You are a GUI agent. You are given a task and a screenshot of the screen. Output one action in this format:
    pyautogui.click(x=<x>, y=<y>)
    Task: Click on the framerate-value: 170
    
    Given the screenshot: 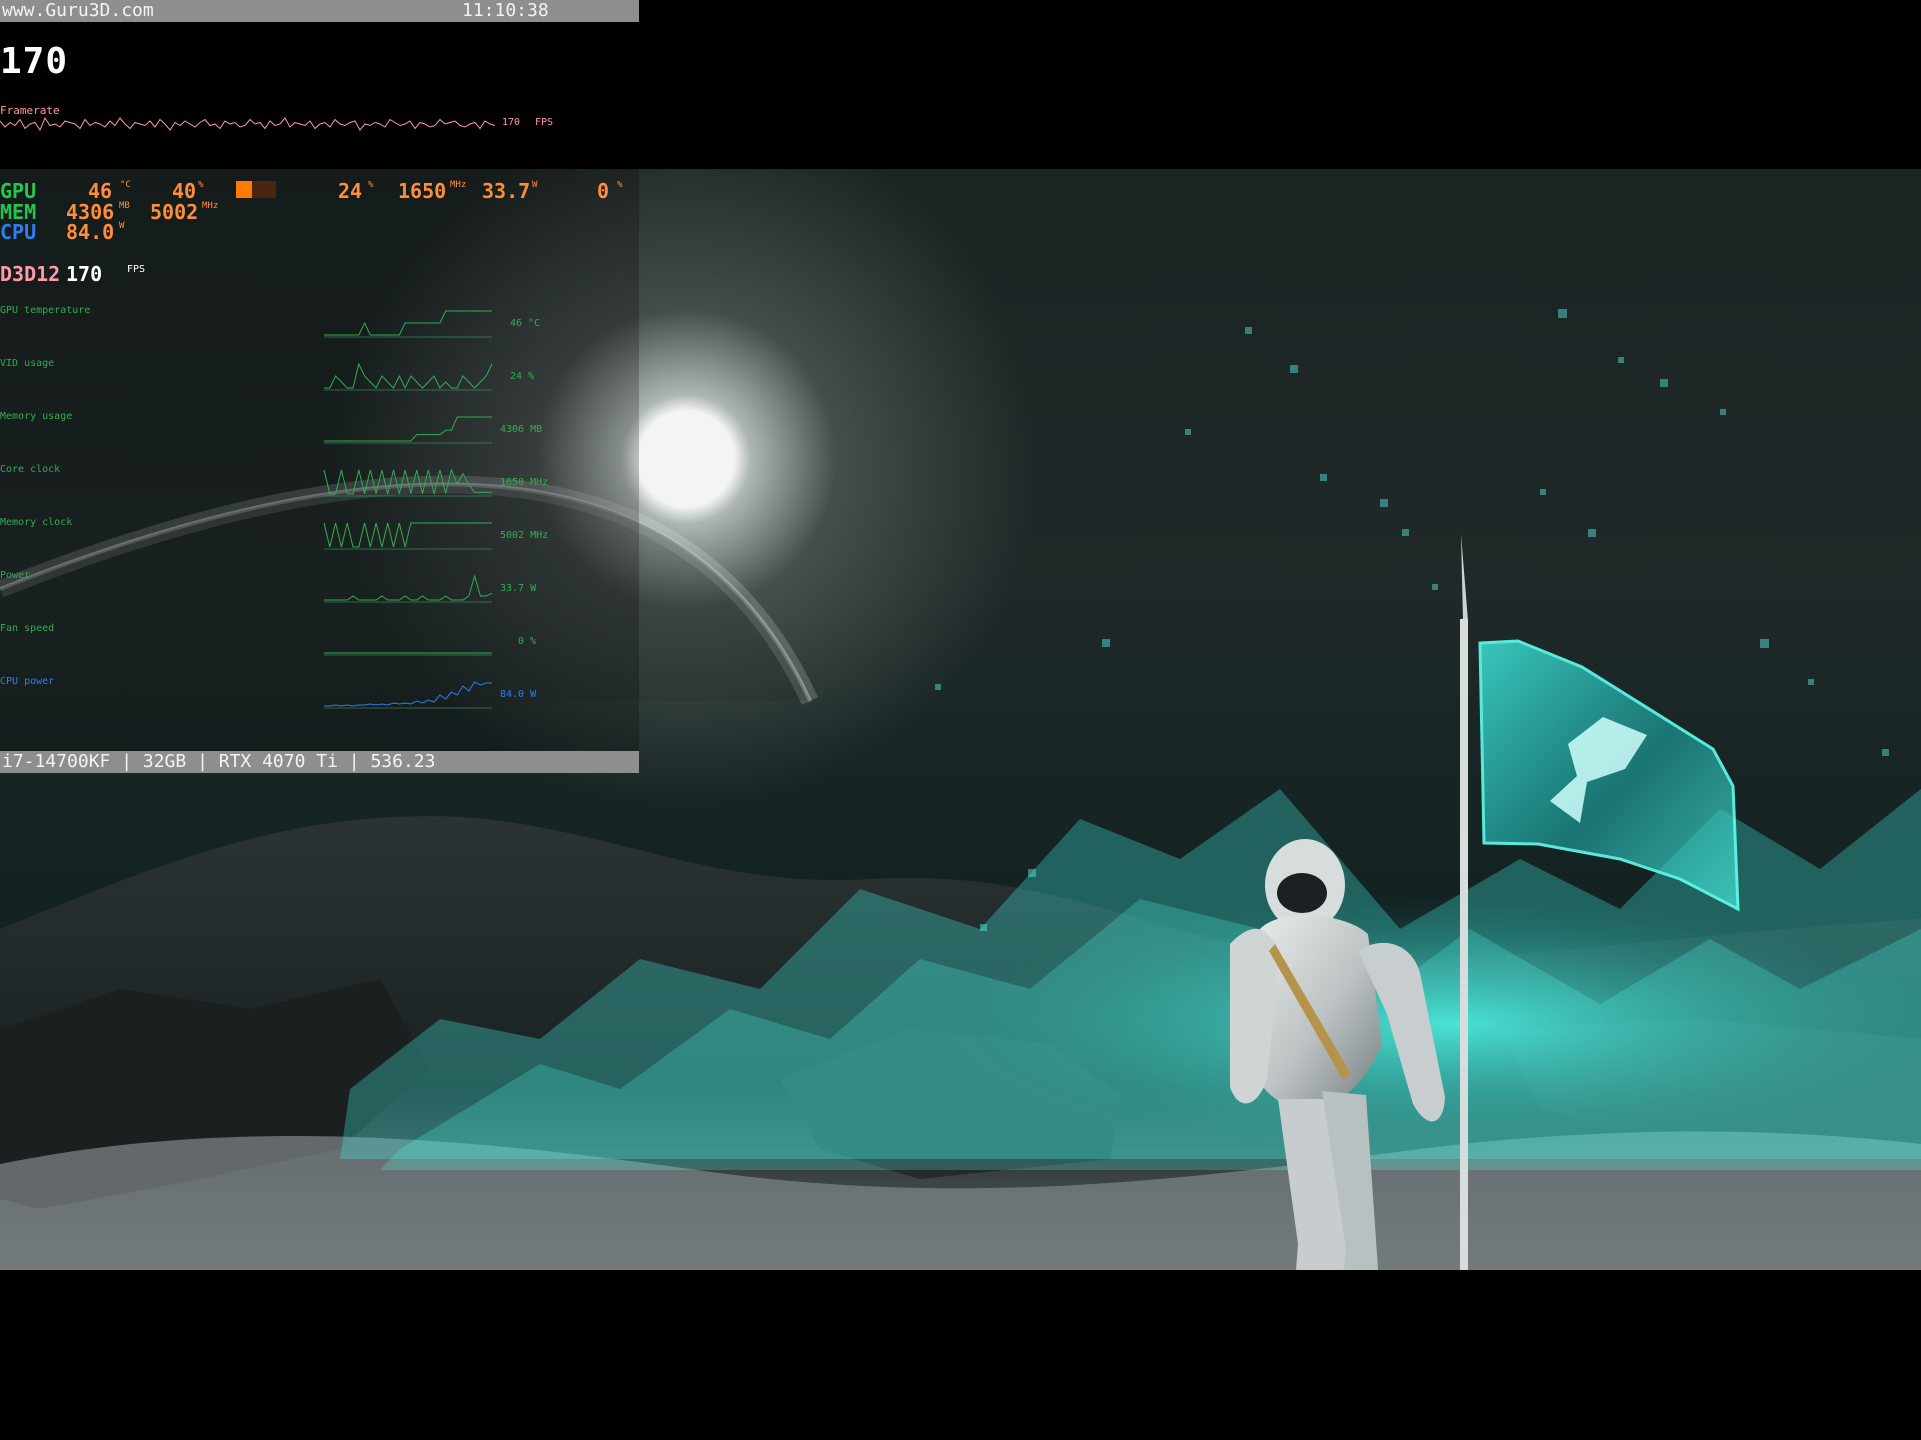 What is the action you would take?
    pyautogui.click(x=511, y=122)
    